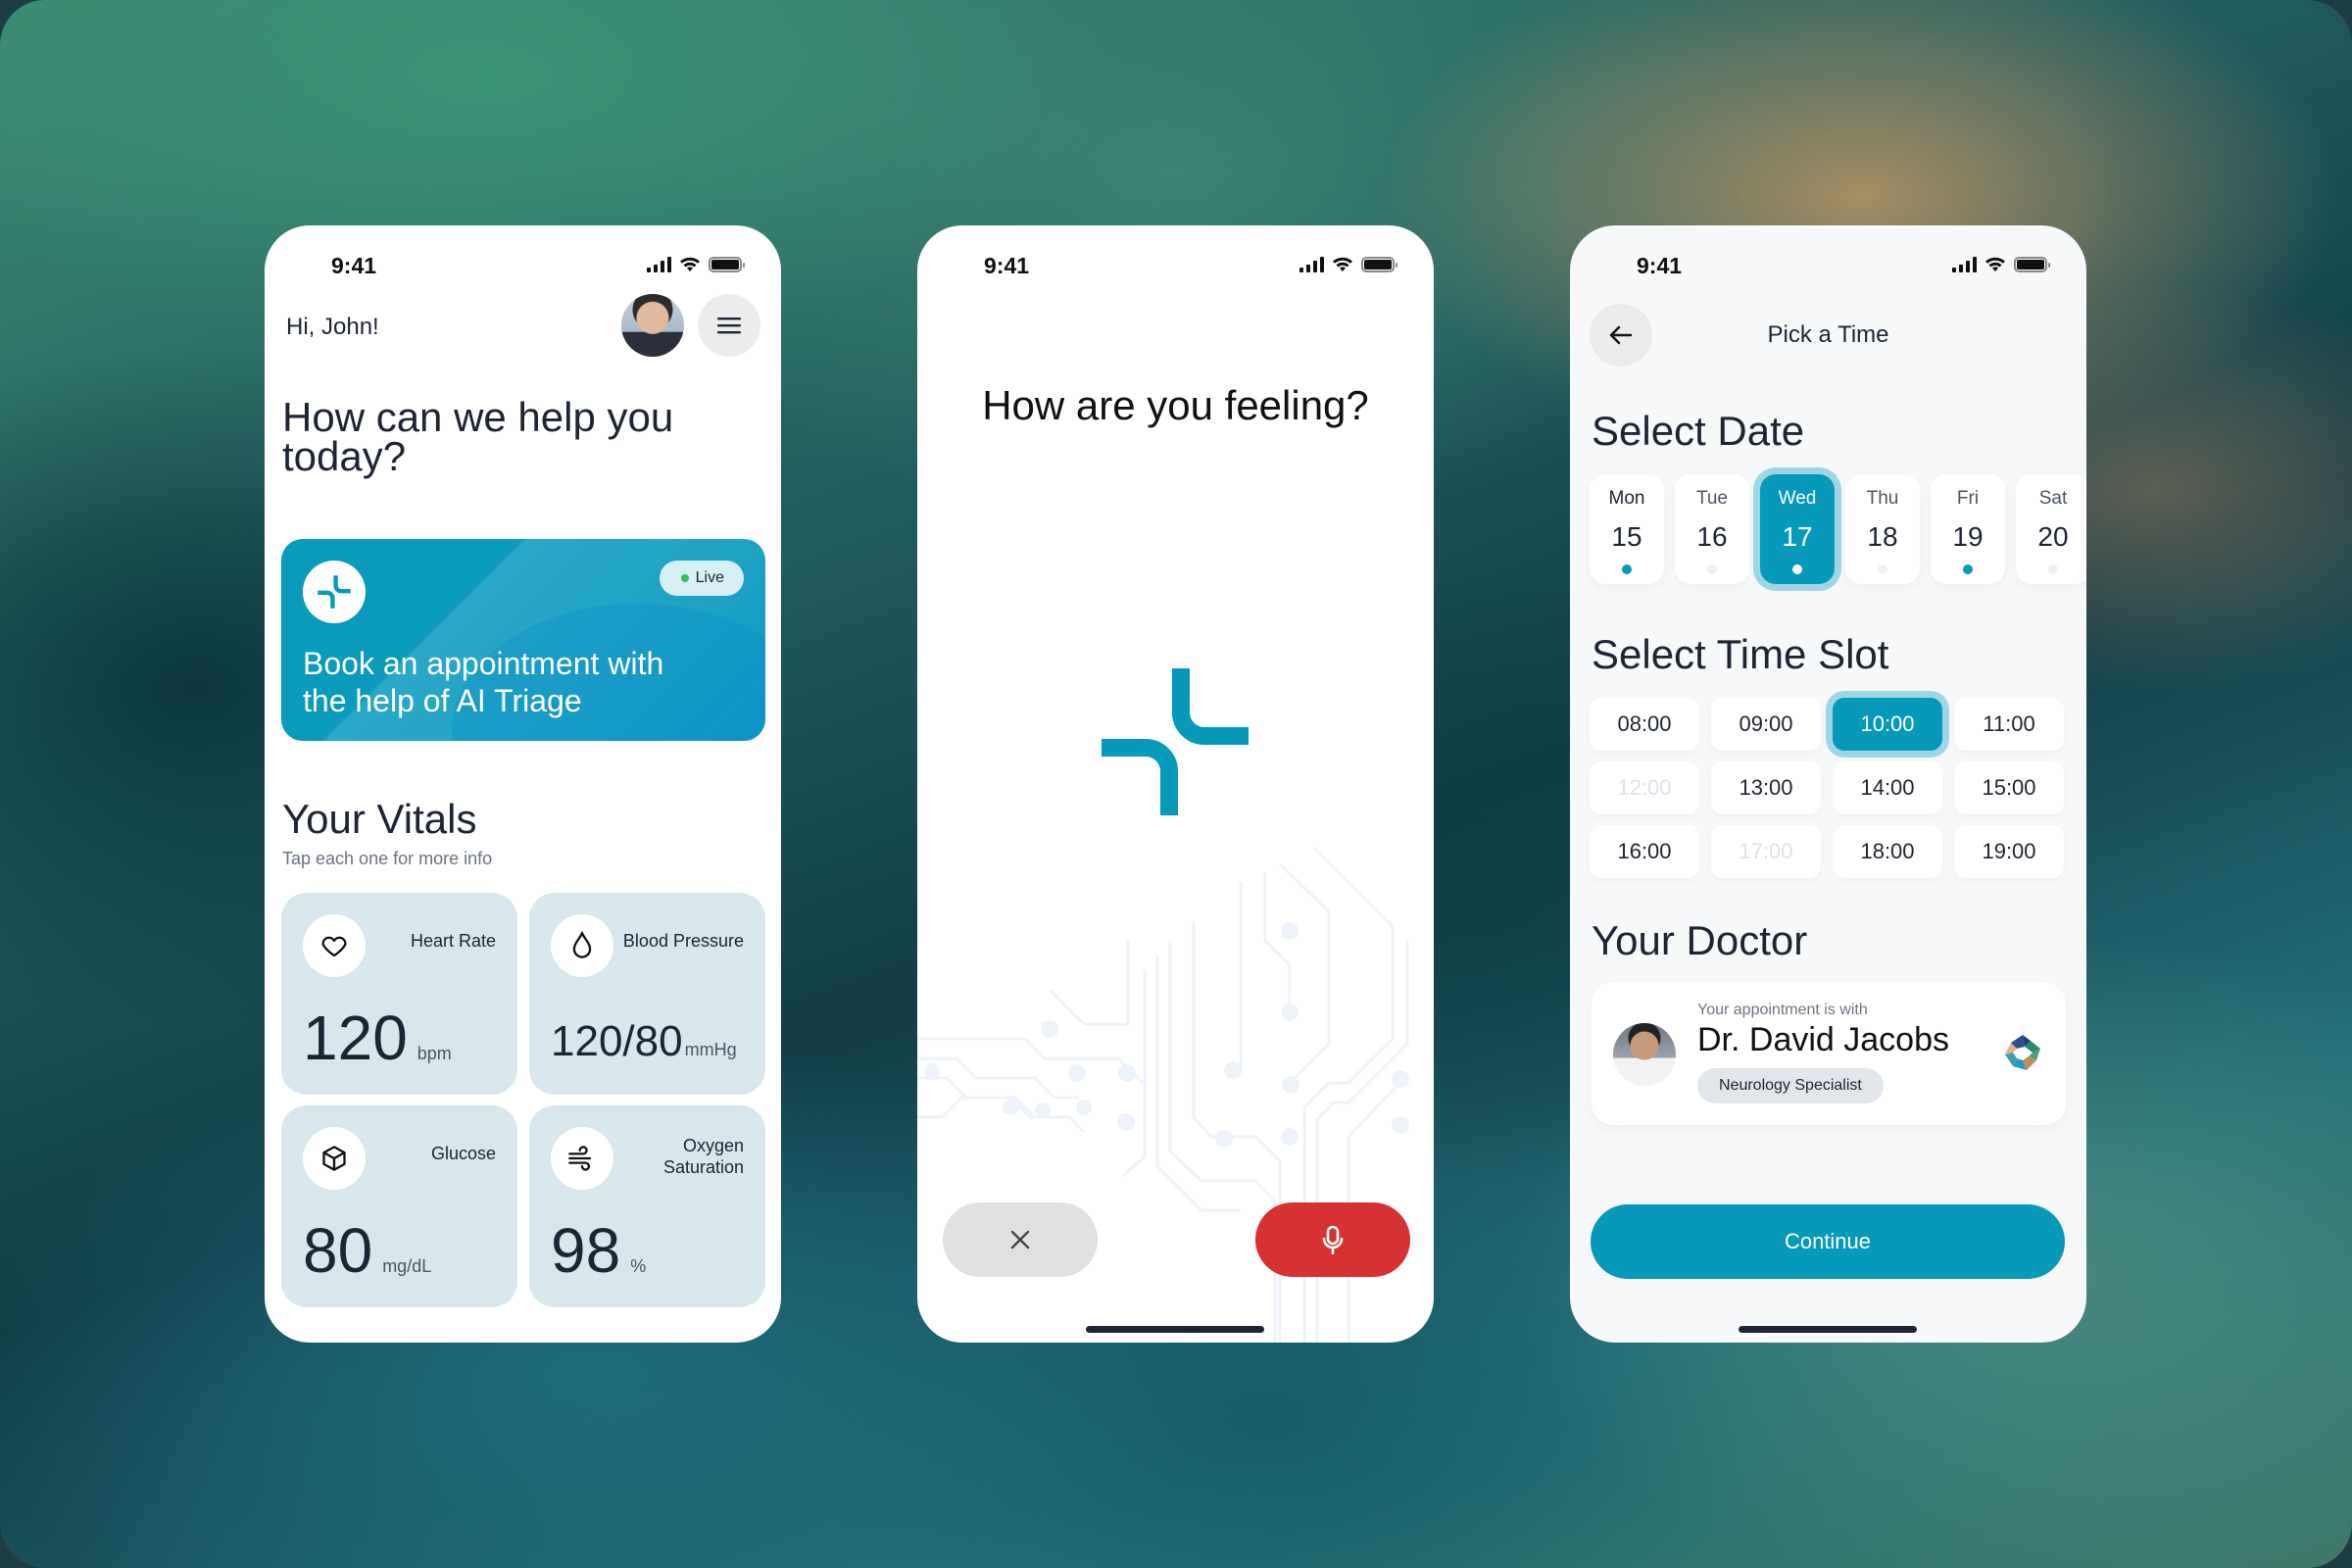 Image resolution: width=2352 pixels, height=1568 pixels. What do you see at coordinates (2053, 536) in the screenshot?
I see `date-number: 20` at bounding box center [2053, 536].